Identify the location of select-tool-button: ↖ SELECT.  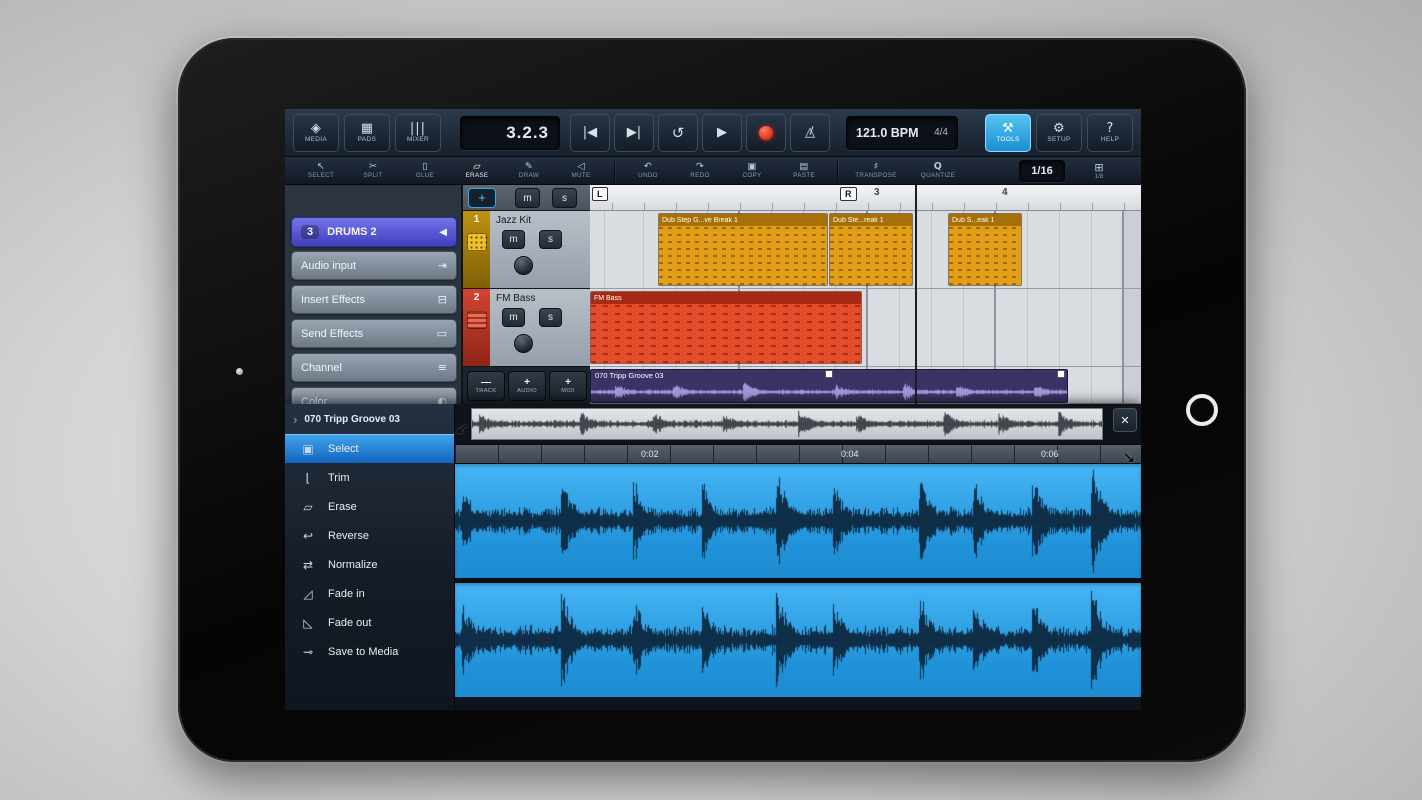
(321, 171).